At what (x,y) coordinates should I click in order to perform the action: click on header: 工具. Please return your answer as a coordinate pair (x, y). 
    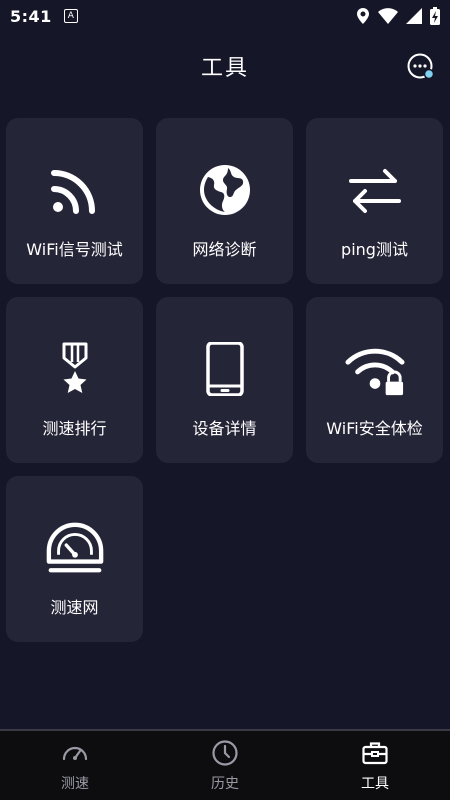
    Looking at the image, I should click on (225, 66).